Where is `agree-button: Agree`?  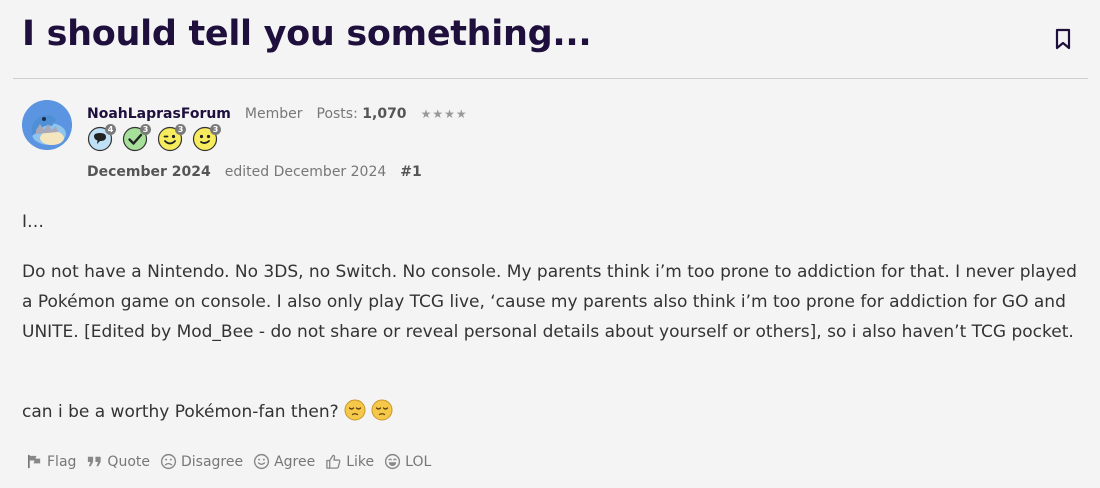 agree-button: Agree is located at coordinates (284, 461).